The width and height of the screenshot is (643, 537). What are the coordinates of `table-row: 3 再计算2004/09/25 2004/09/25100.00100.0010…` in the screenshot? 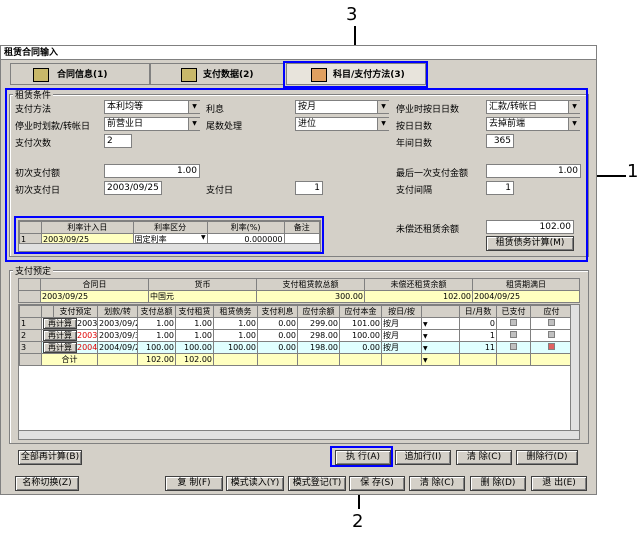 It's located at (296, 347).